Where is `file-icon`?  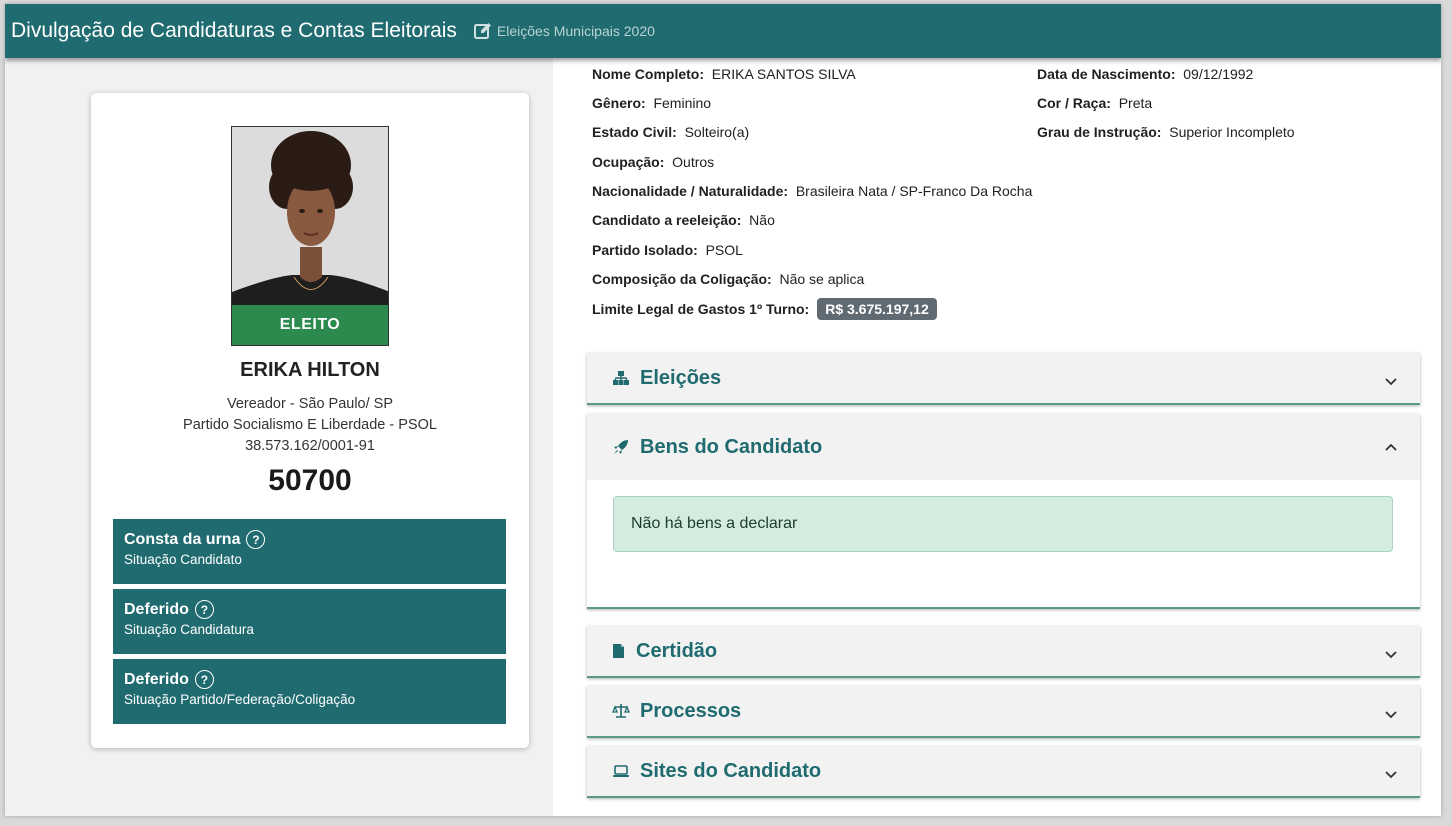 file-icon is located at coordinates (619, 651).